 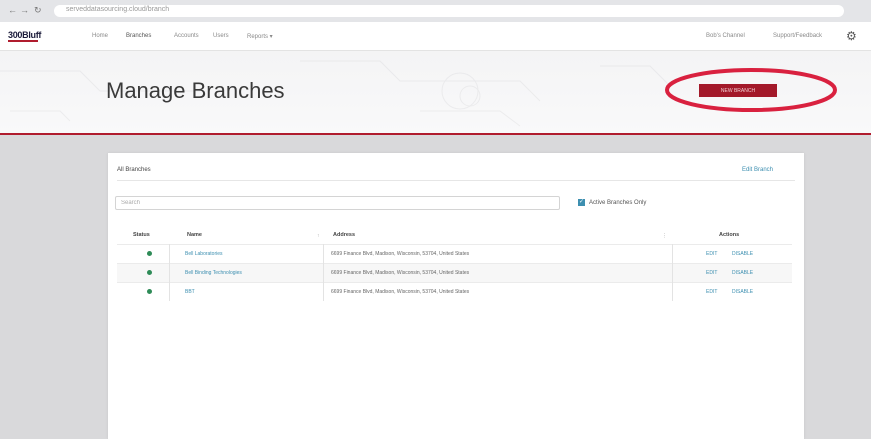 What do you see at coordinates (797, 36) in the screenshot?
I see `support-feedback-link: Support/Feedback` at bounding box center [797, 36].